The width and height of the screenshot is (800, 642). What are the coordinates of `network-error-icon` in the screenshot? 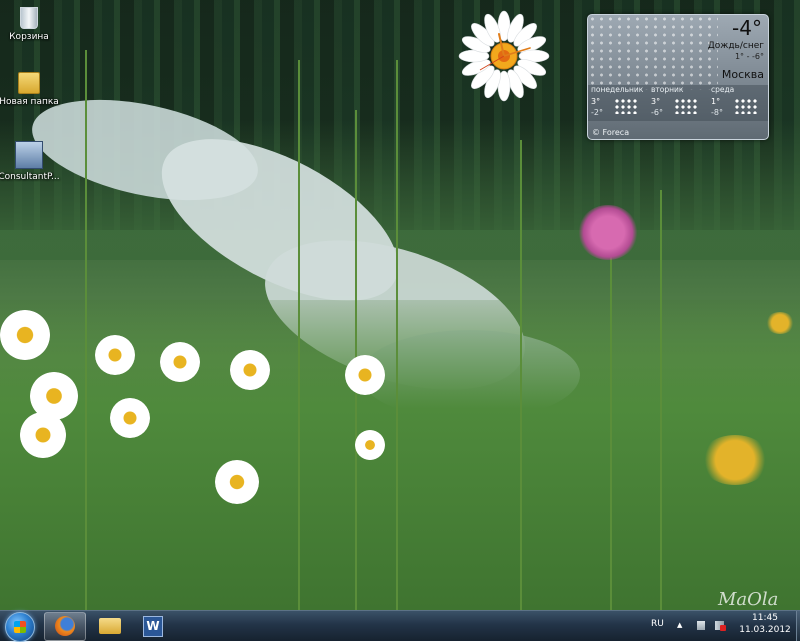 It's located at (723, 628).